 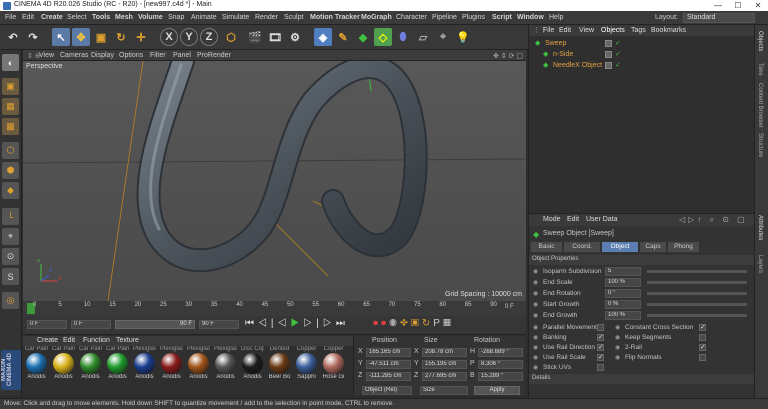 I want to click on object-tab-view: View, so click(x=586, y=30).